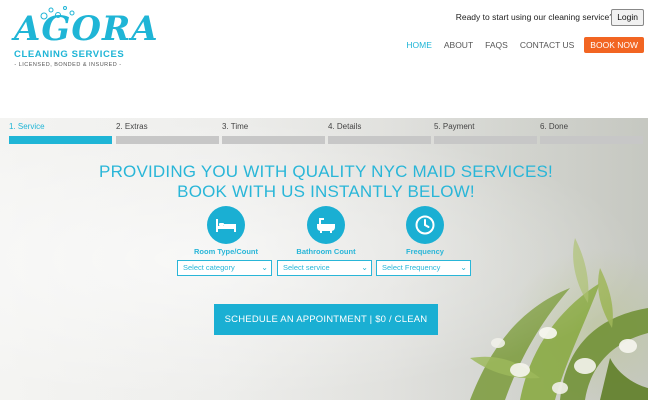  What do you see at coordinates (167, 133) in the screenshot?
I see `step-extras: 2. Extras` at bounding box center [167, 133].